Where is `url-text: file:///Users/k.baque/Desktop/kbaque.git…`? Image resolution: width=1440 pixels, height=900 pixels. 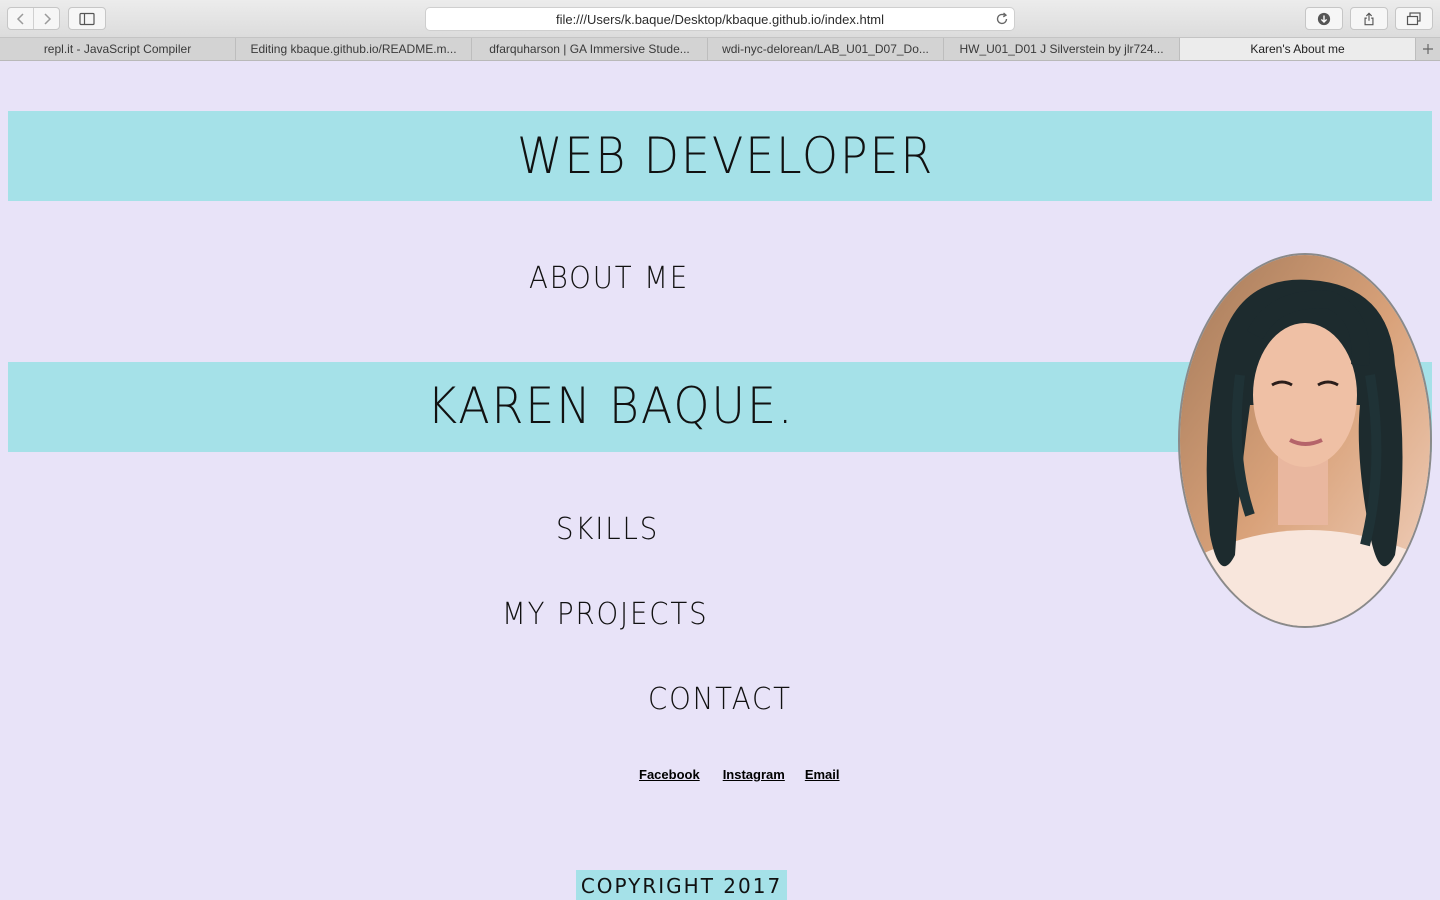
url-text: file:///Users/k.baque/Desktop/kbaque.git… is located at coordinates (720, 19).